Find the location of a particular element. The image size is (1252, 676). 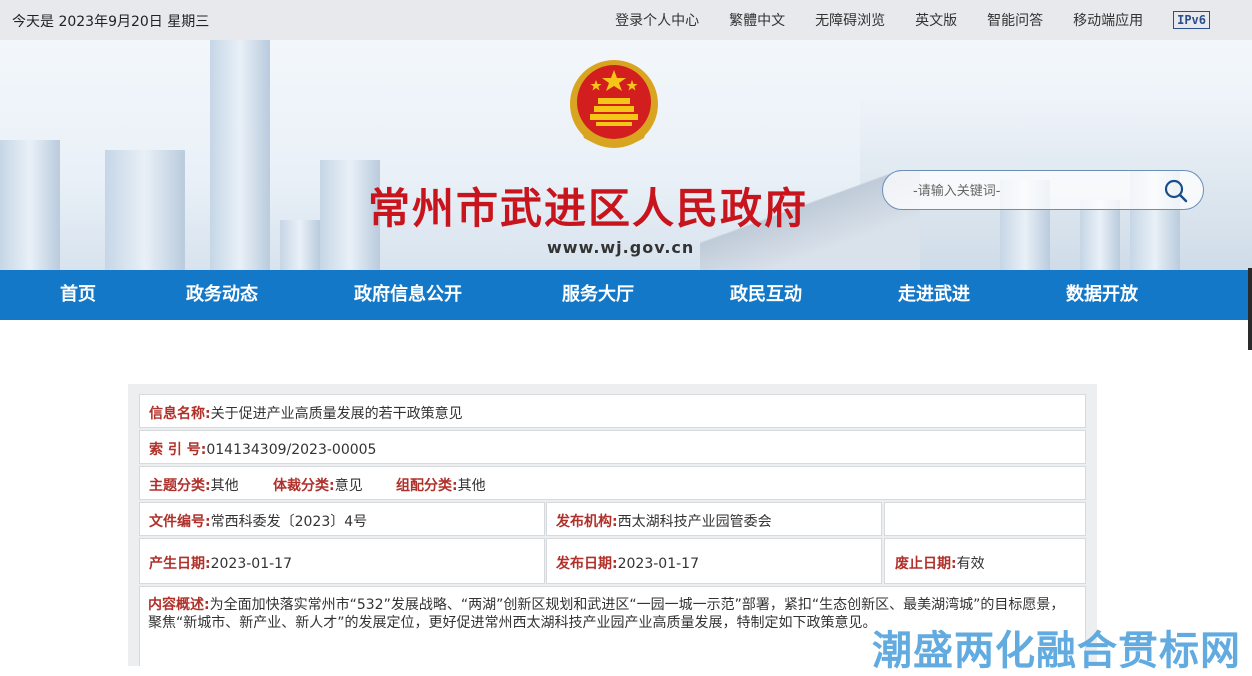

national-emblem-icon is located at coordinates (614, 104).